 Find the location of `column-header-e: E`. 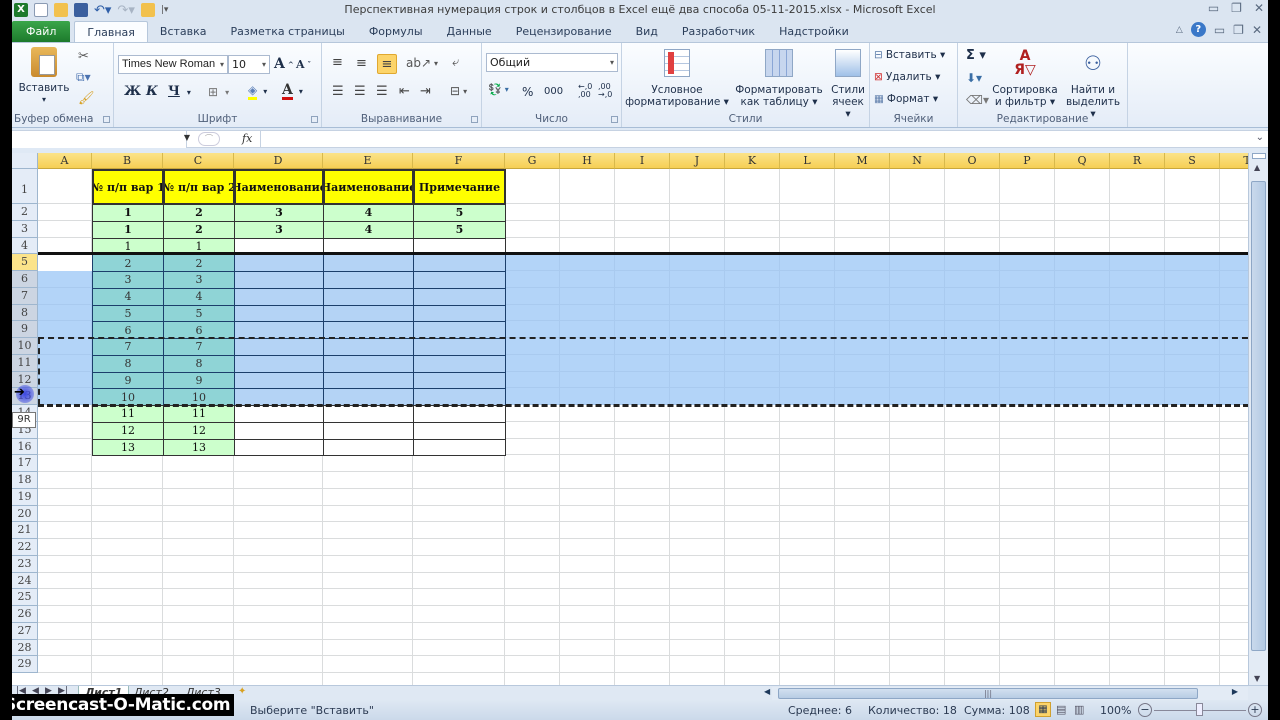

column-header-e: E is located at coordinates (368, 161).